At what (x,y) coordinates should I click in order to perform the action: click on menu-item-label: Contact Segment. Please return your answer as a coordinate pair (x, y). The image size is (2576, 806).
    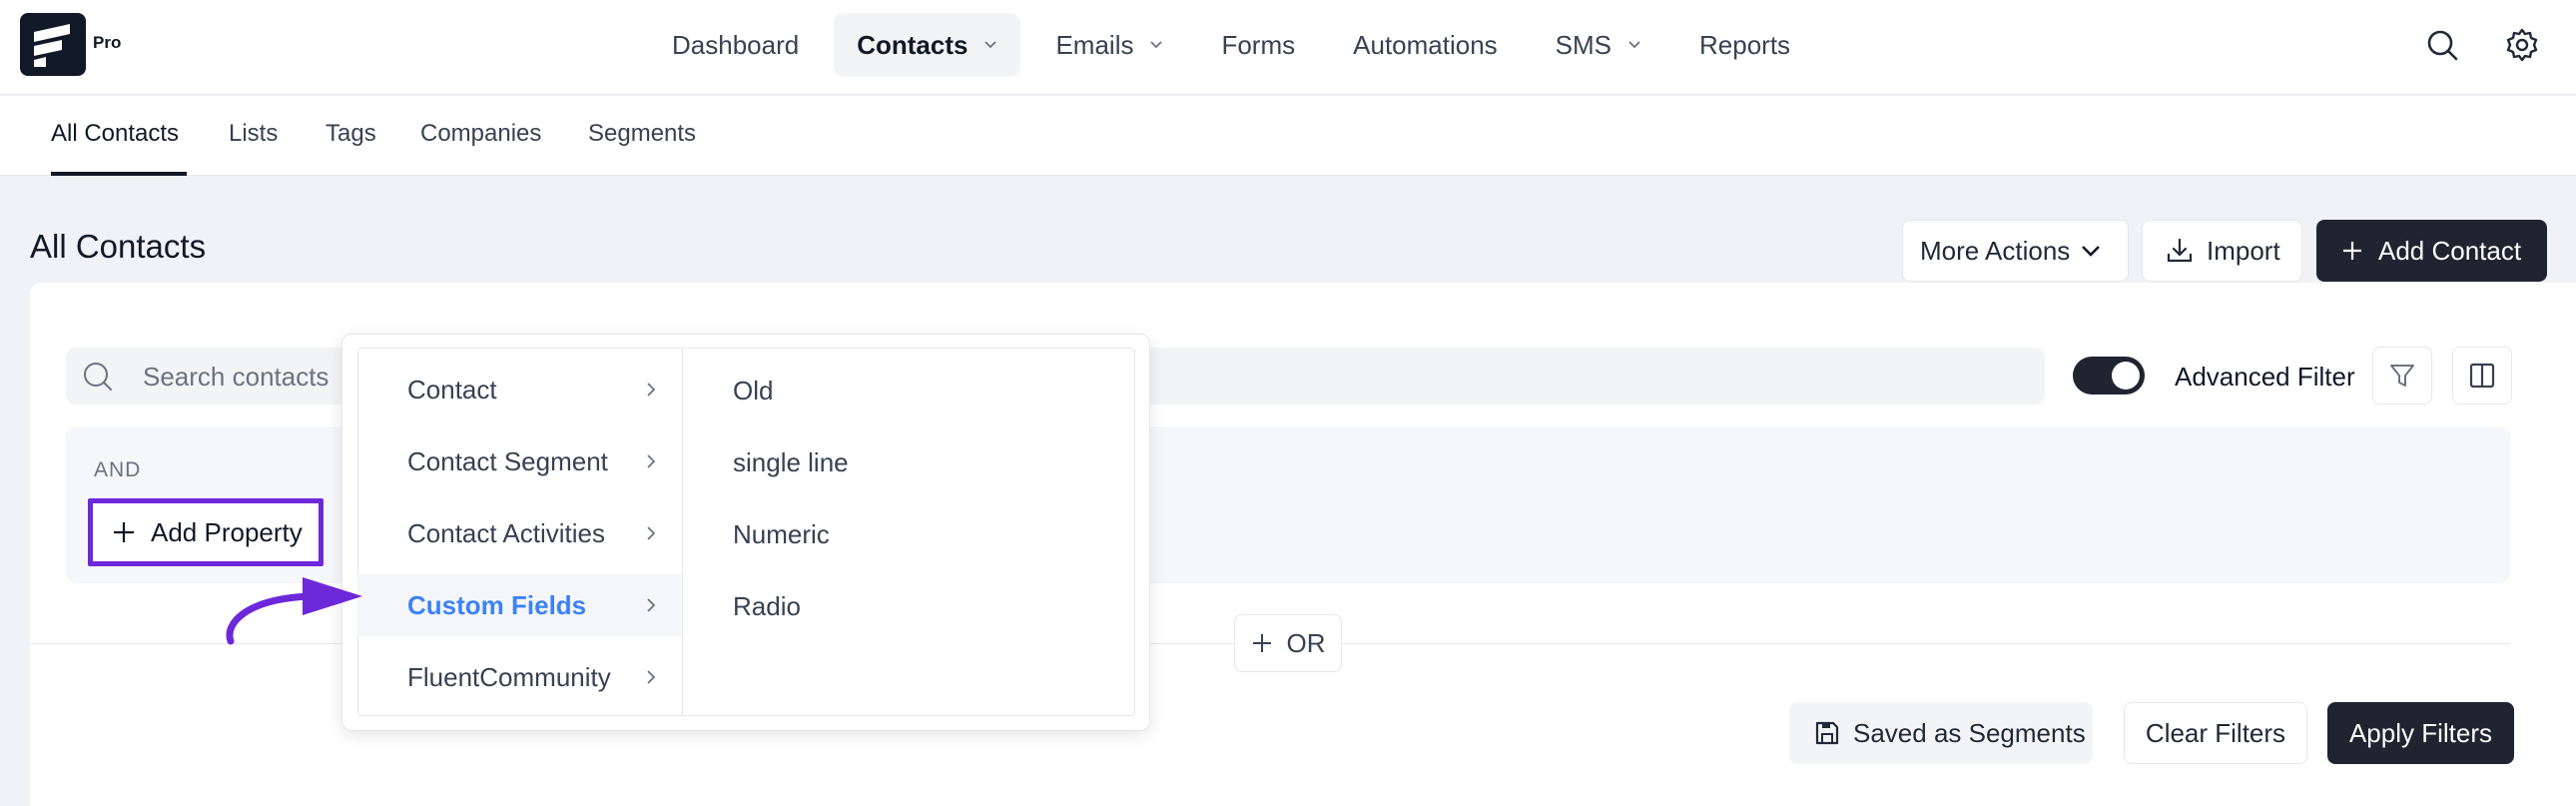
    Looking at the image, I should click on (507, 460).